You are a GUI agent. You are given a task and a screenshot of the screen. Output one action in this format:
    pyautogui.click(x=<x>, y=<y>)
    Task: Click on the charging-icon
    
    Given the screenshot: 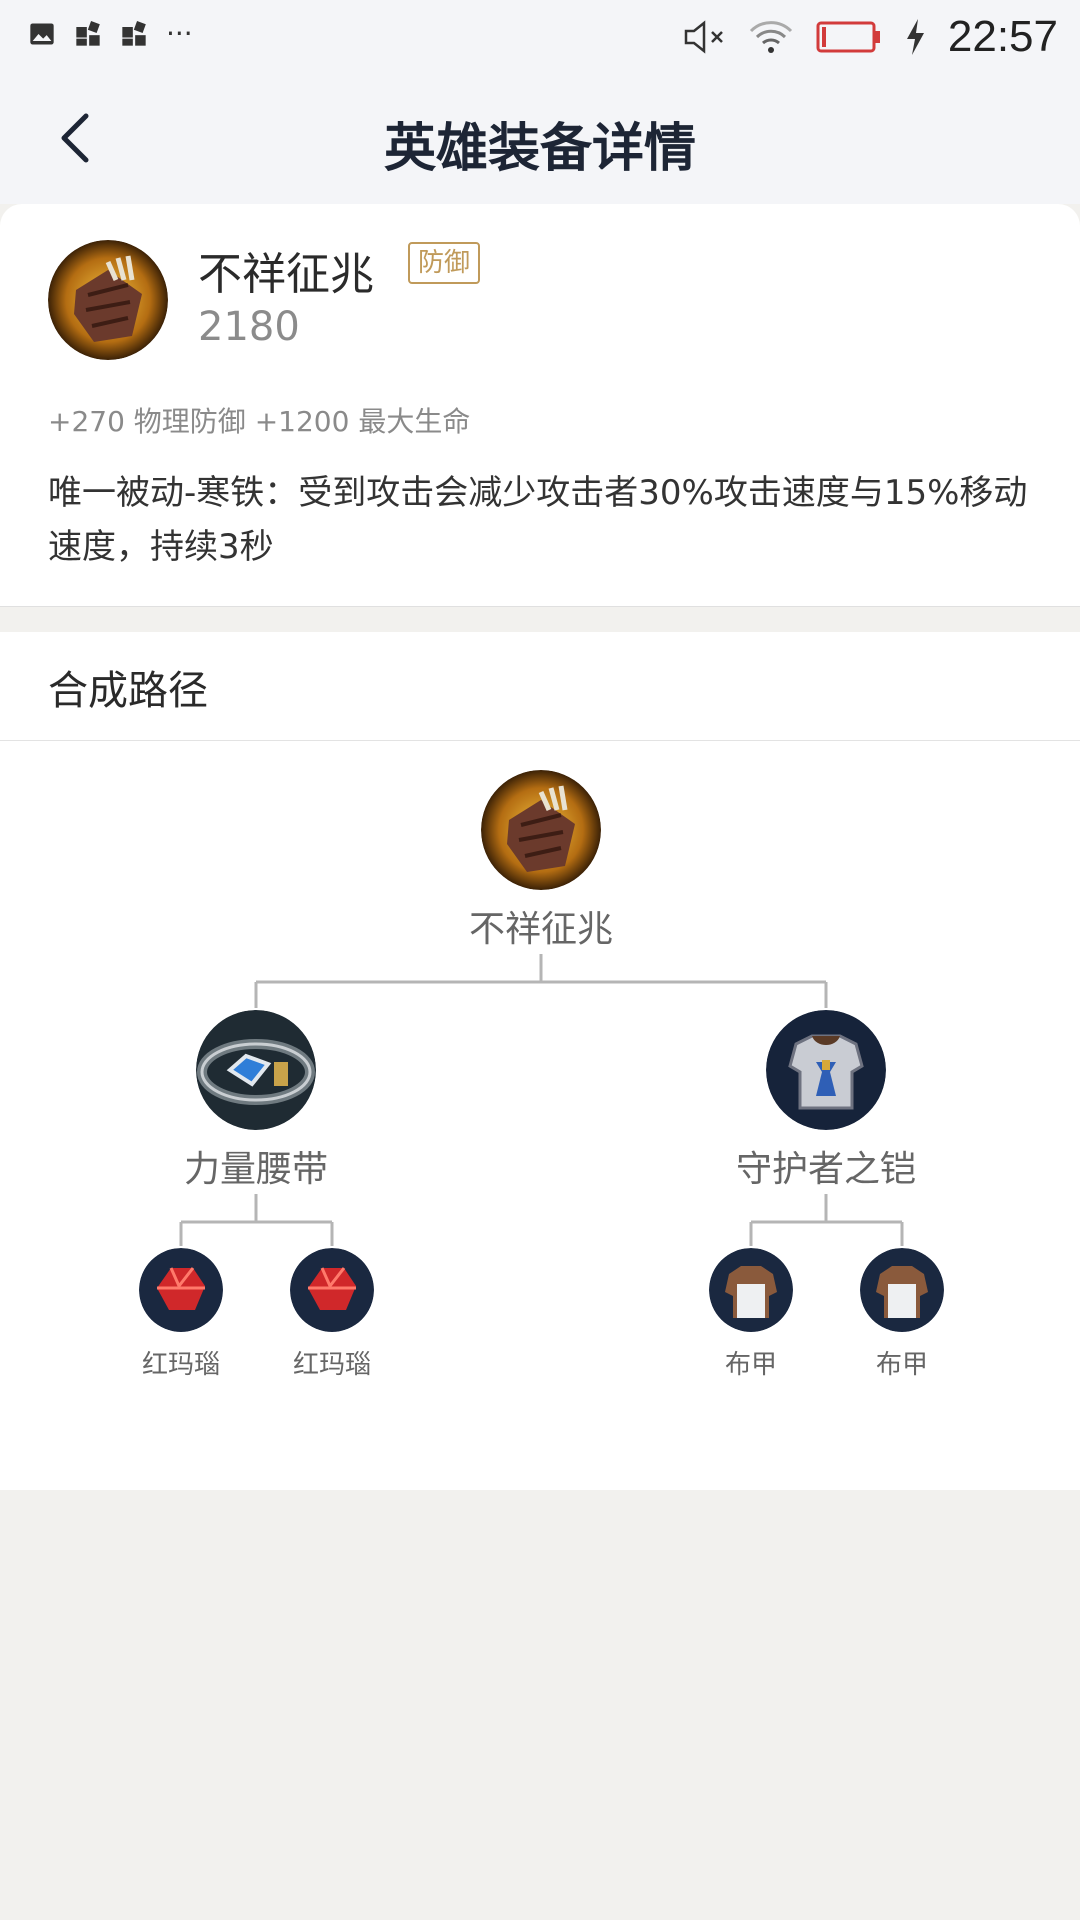 What is the action you would take?
    pyautogui.click(x=915, y=37)
    